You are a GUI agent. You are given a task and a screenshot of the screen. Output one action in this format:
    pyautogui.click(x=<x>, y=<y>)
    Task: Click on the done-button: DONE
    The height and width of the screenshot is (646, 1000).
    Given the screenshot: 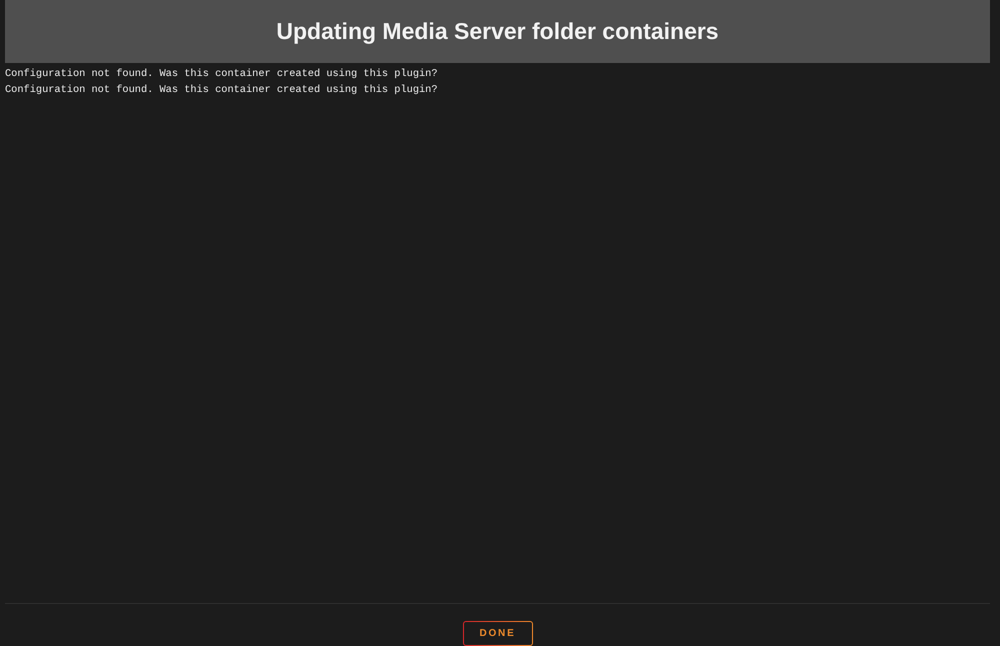 What is the action you would take?
    pyautogui.click(x=497, y=633)
    